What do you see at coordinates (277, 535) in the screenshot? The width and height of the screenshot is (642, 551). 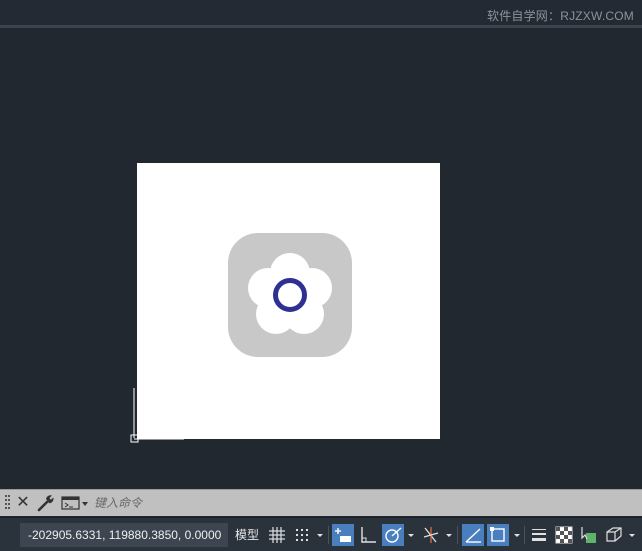 I see `grid-icon` at bounding box center [277, 535].